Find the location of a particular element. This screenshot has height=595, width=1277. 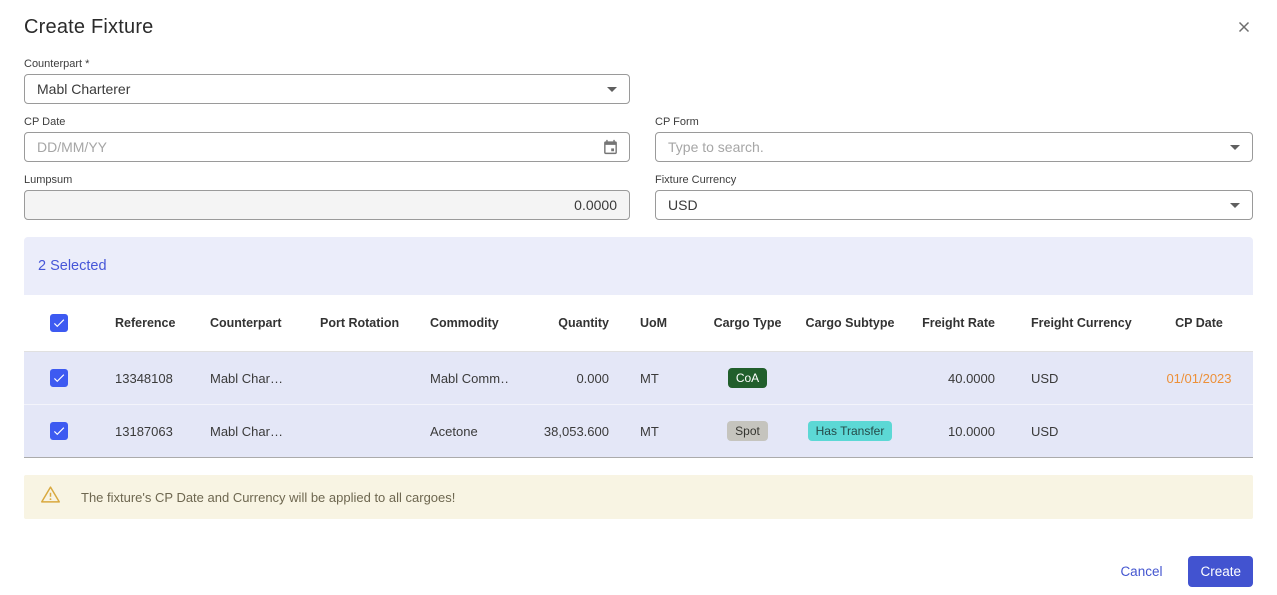

create-button: Create is located at coordinates (1220, 571).